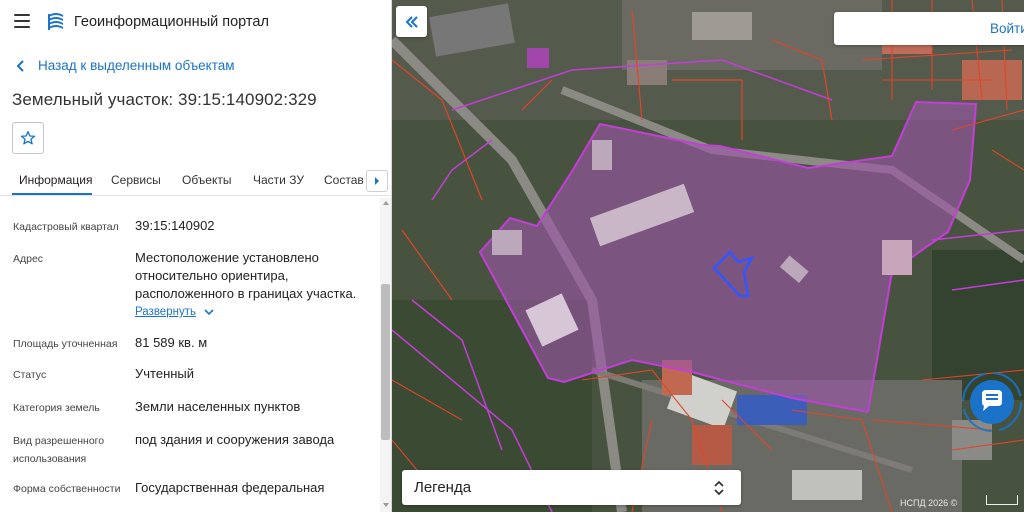 The width and height of the screenshot is (1024, 512). I want to click on area-value: 81 589 кв. м, so click(171, 342).